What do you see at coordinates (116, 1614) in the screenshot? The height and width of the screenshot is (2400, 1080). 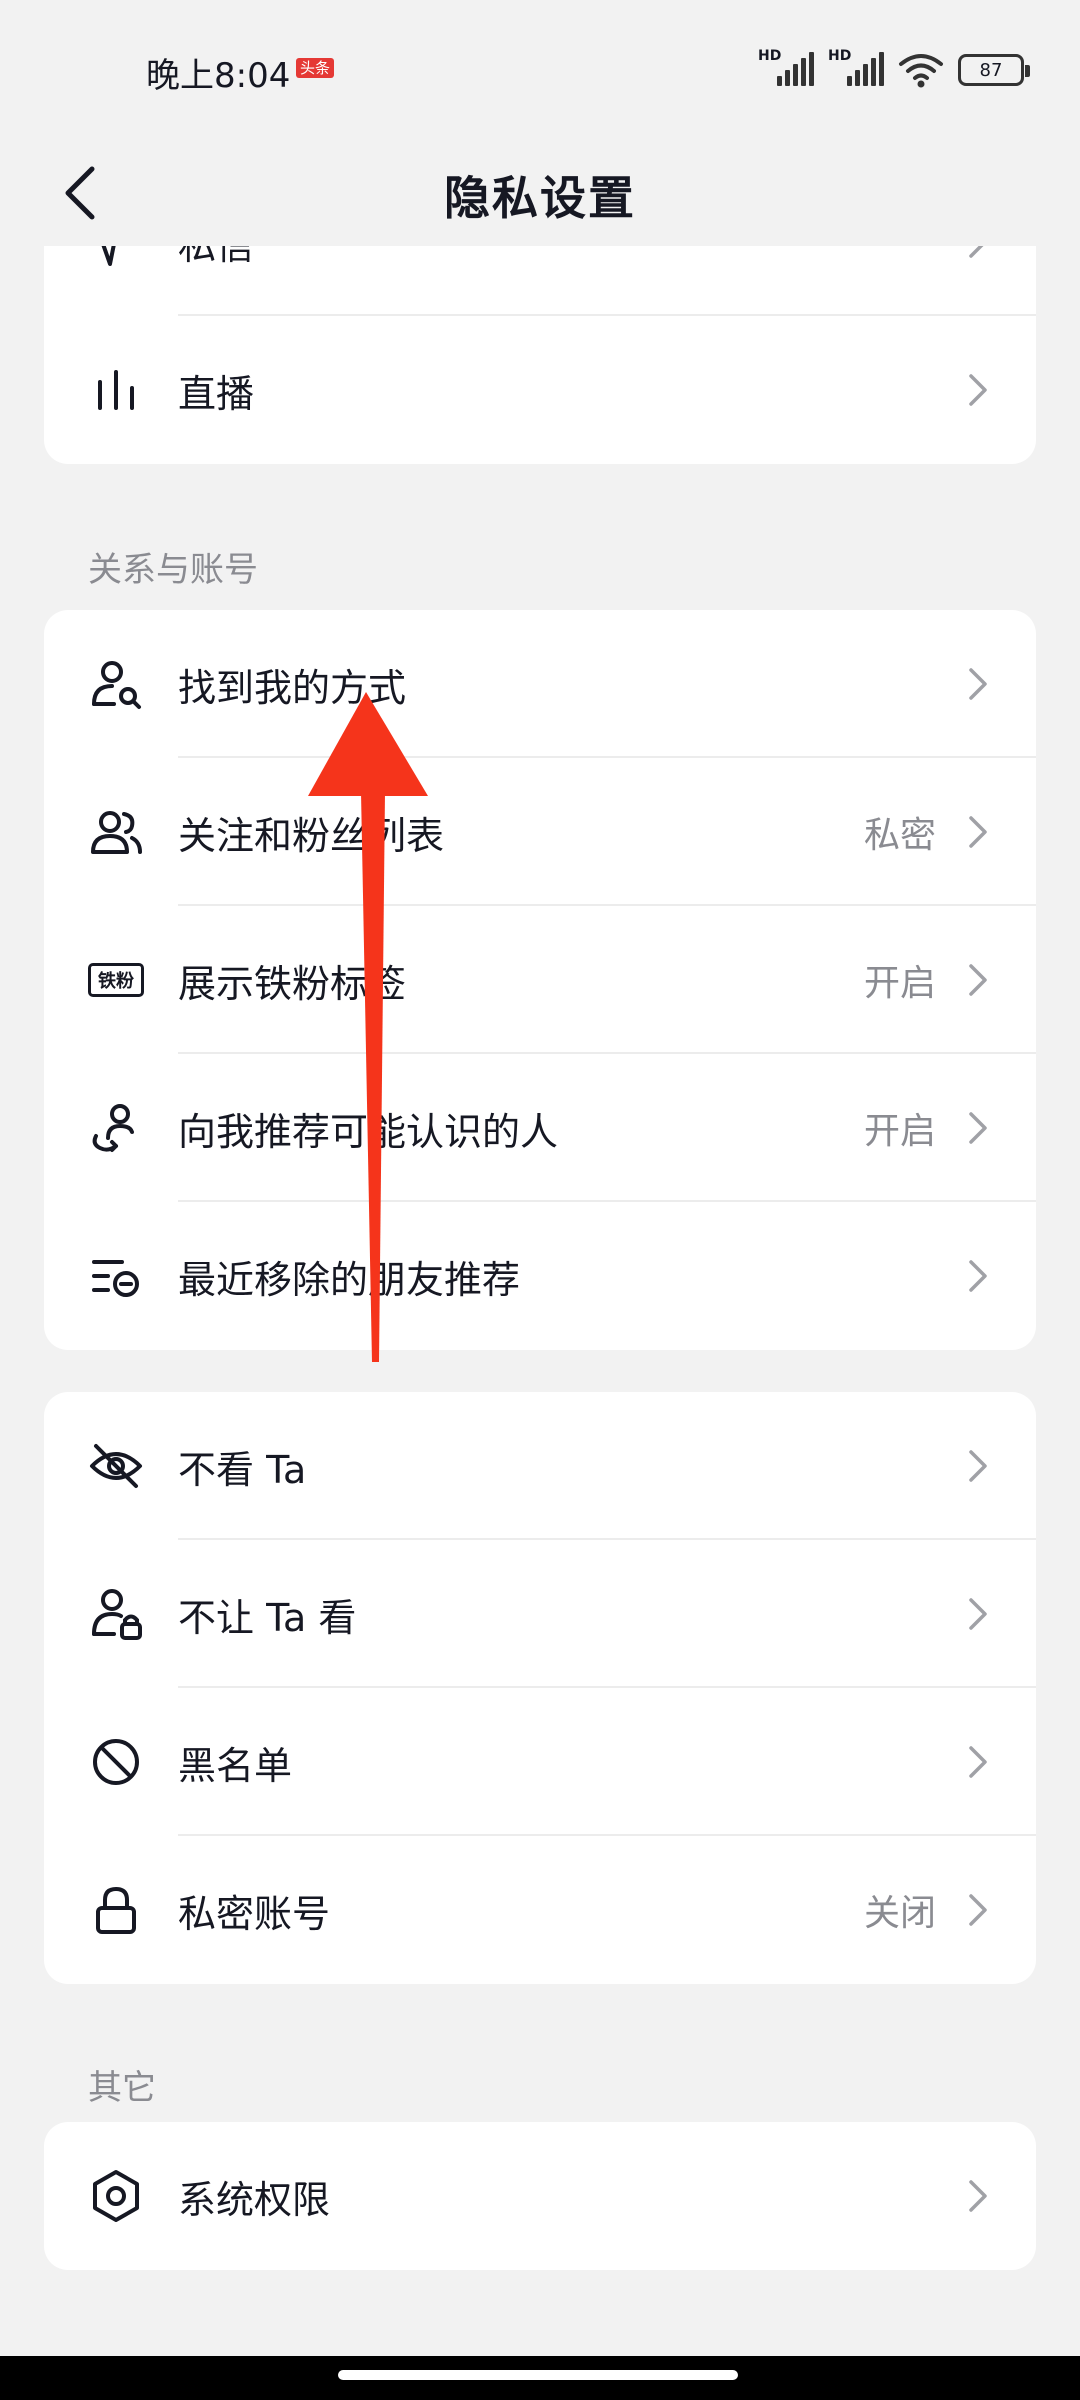 I see `person-lock-icon` at bounding box center [116, 1614].